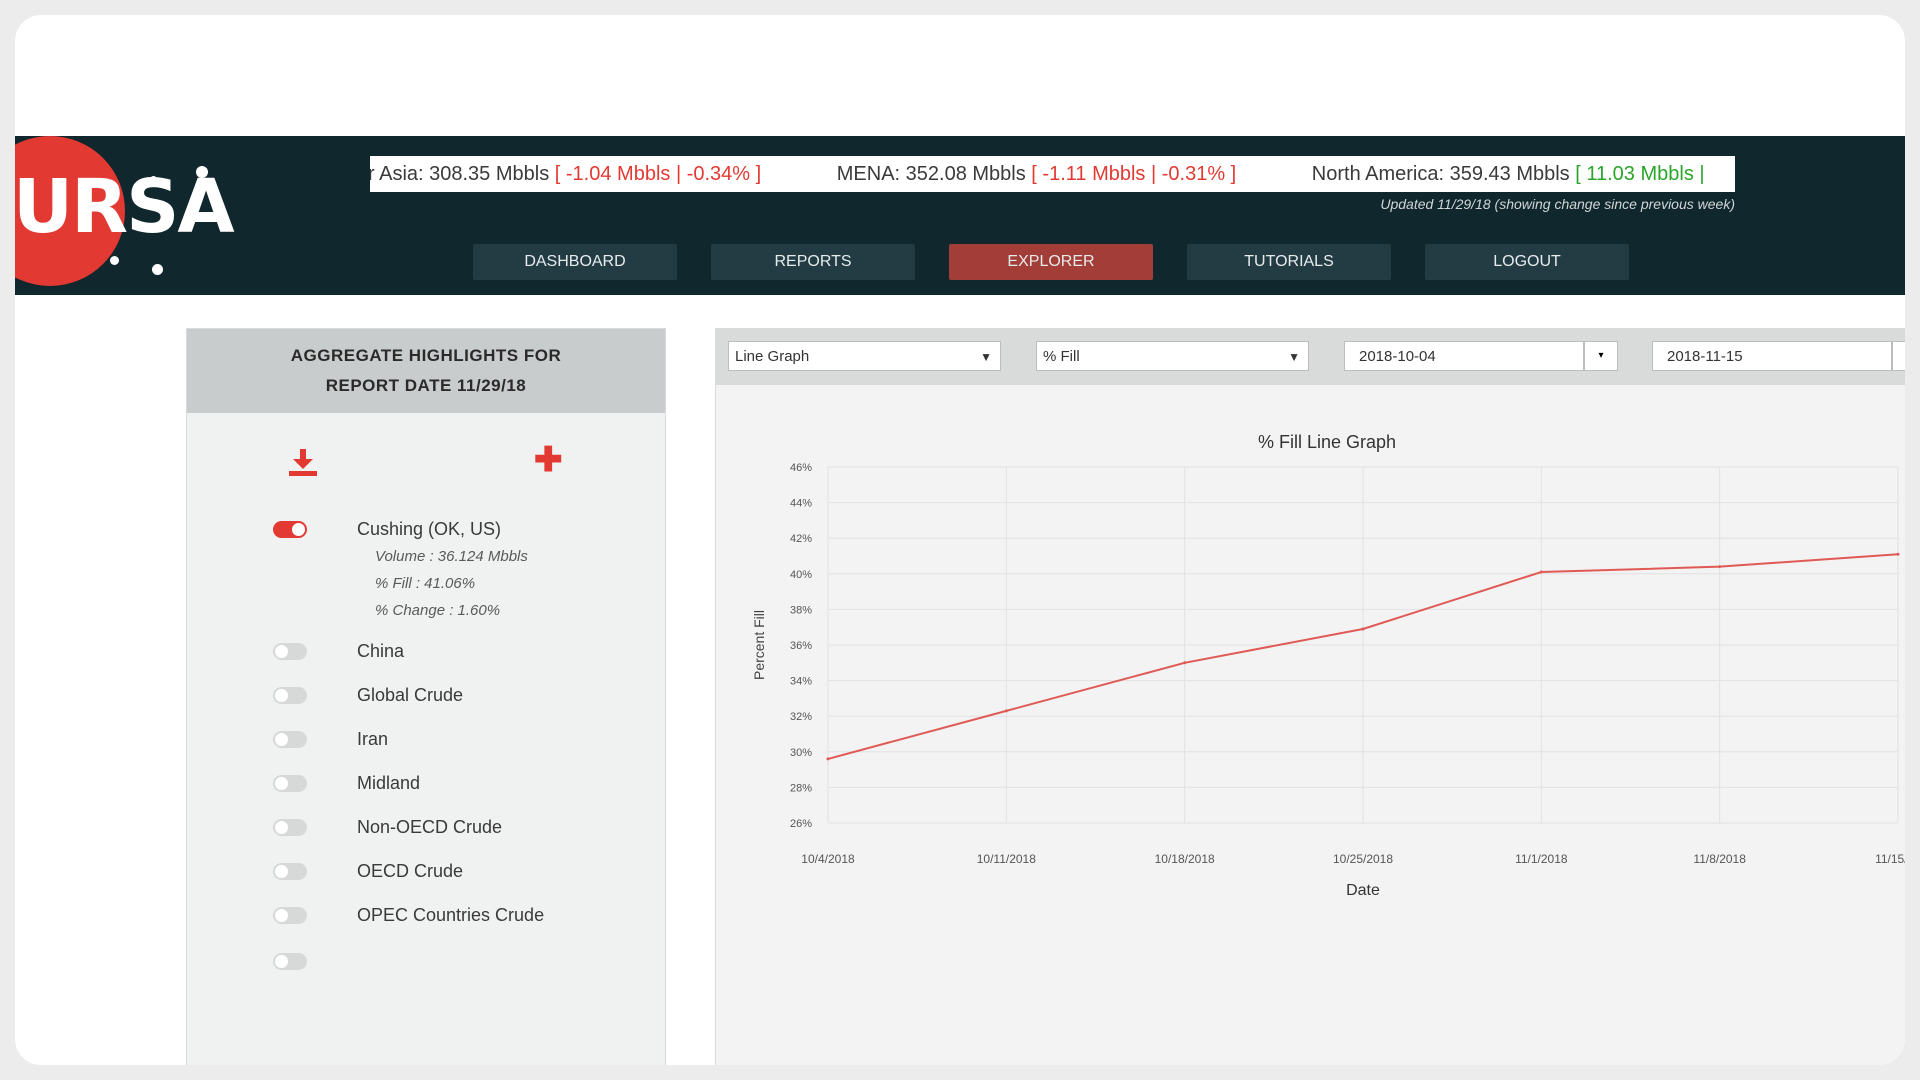 This screenshot has width=1920, height=1080. I want to click on detail-change: % Change : 1.60%, so click(438, 610).